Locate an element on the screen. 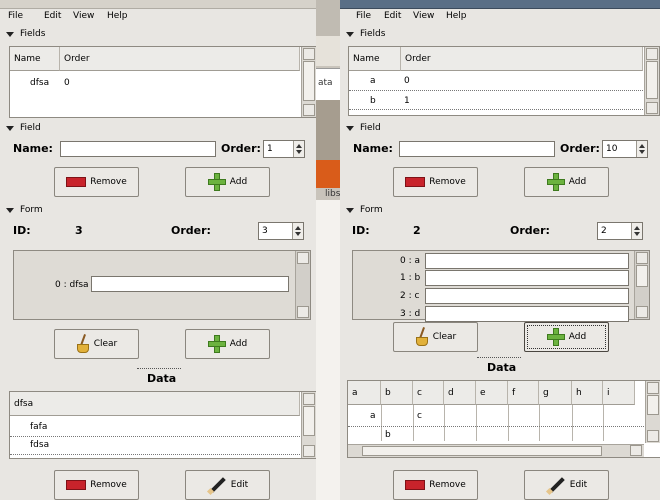 This screenshot has height=500, width=660. field-order-spinner: 10 is located at coordinates (625, 149).